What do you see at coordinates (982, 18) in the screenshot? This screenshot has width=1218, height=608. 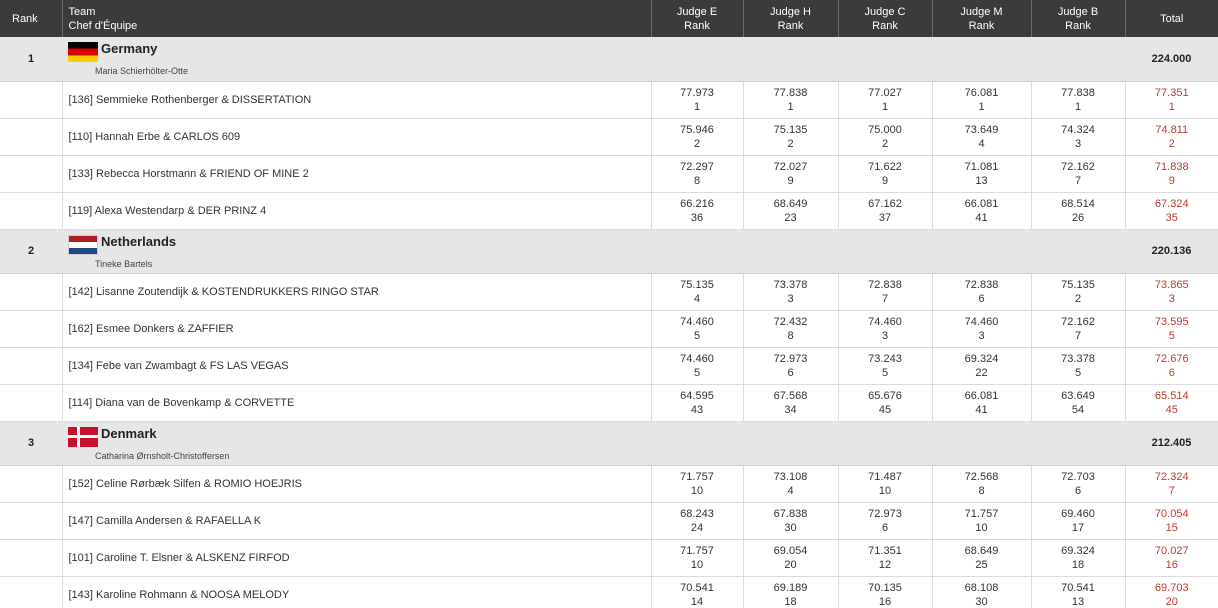 I see `header-judge-m: Judge M Rank` at bounding box center [982, 18].